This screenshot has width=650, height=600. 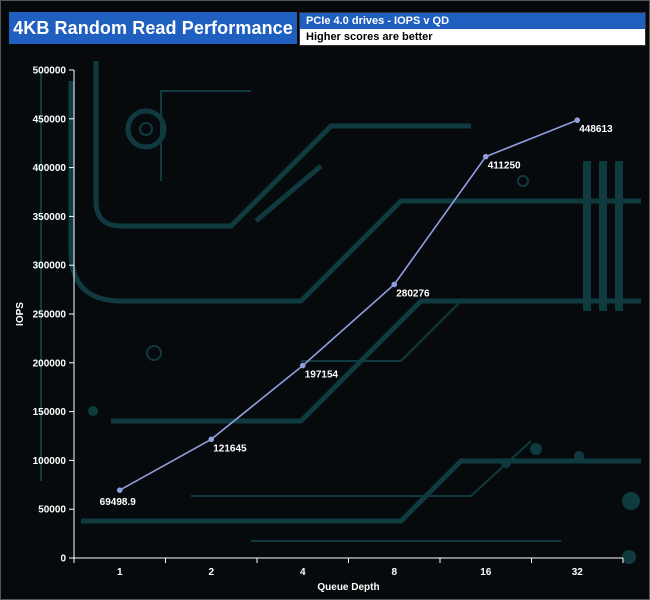 I want to click on y-tick-label: 500000, so click(x=50, y=71).